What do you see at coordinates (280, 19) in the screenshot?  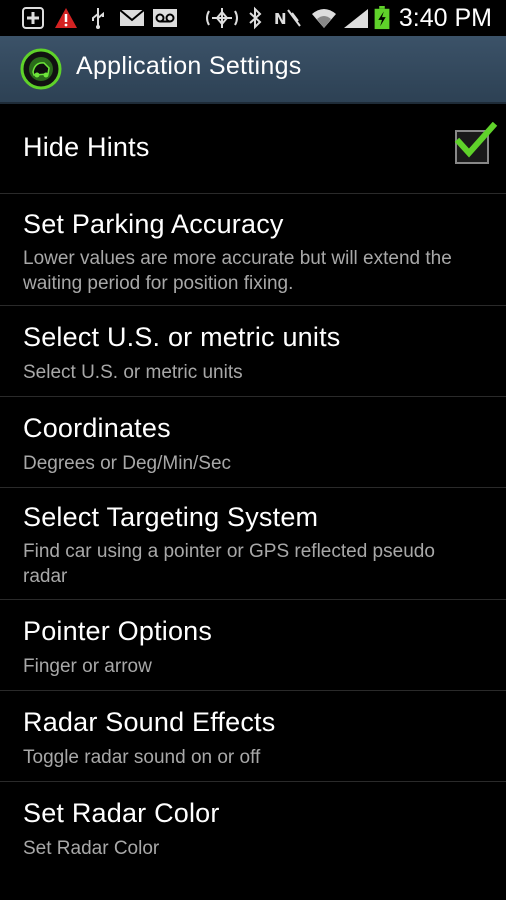 I see `svg-text: N` at bounding box center [280, 19].